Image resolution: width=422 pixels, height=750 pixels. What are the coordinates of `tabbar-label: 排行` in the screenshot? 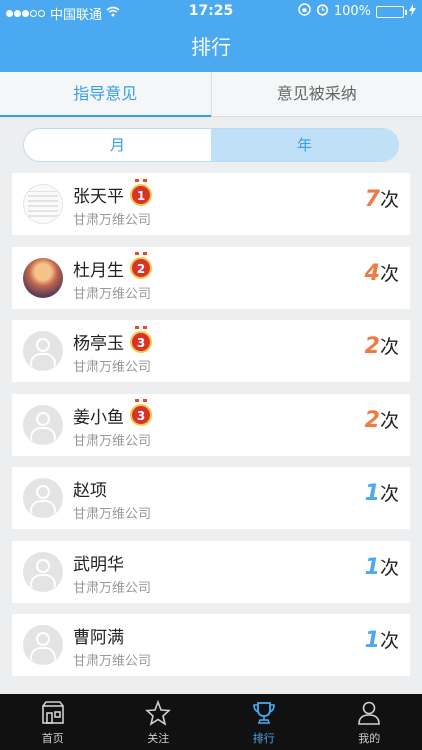 It's located at (263, 738).